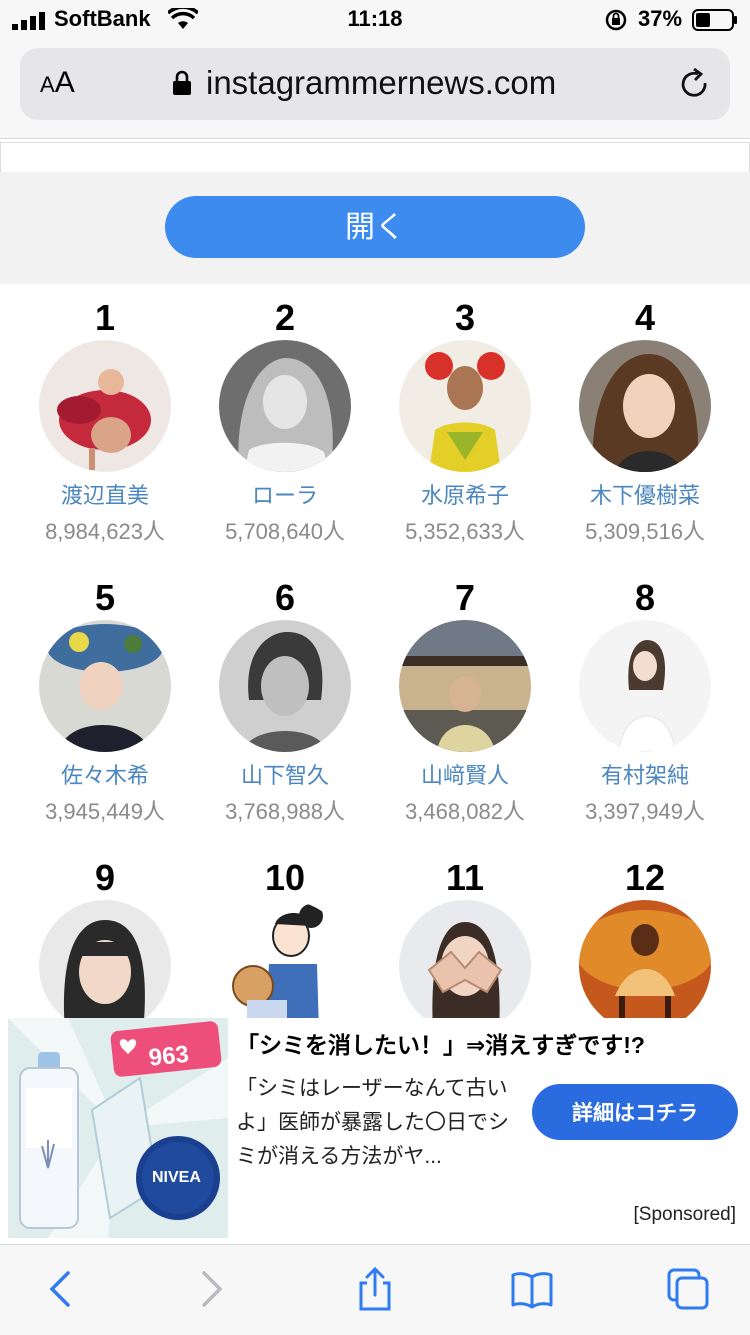 Image resolution: width=750 pixels, height=1335 pixels. I want to click on bookmarks-button, so click(532, 1289).